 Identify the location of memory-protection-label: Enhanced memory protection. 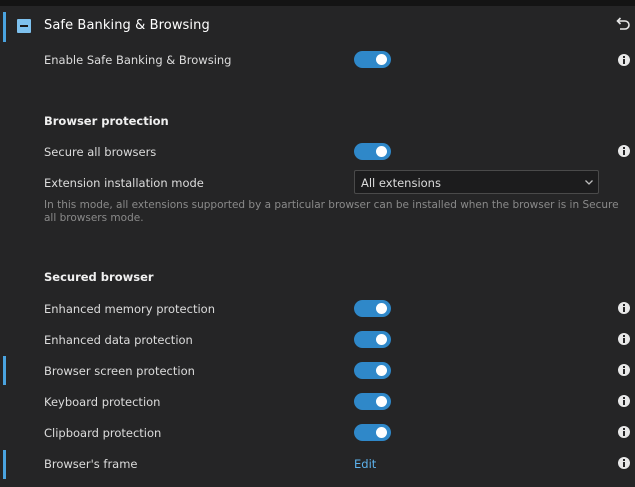
(129, 309).